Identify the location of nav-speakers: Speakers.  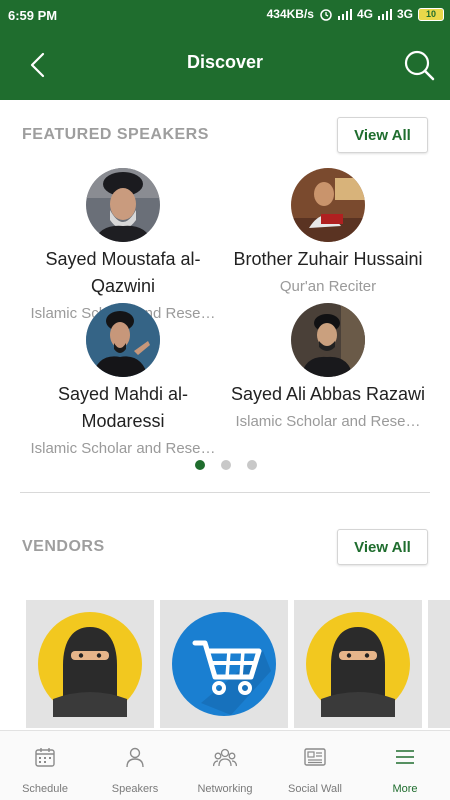
(135, 765).